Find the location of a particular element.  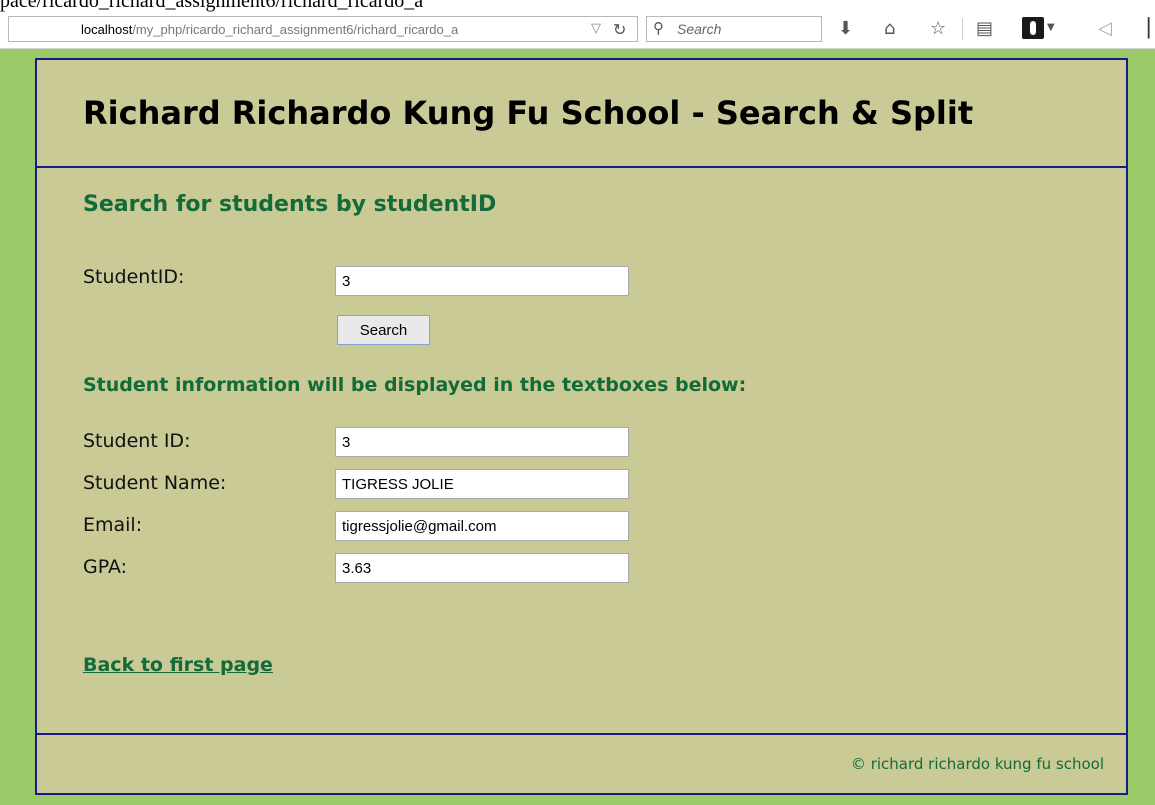

gpa-field is located at coordinates (482, 568).